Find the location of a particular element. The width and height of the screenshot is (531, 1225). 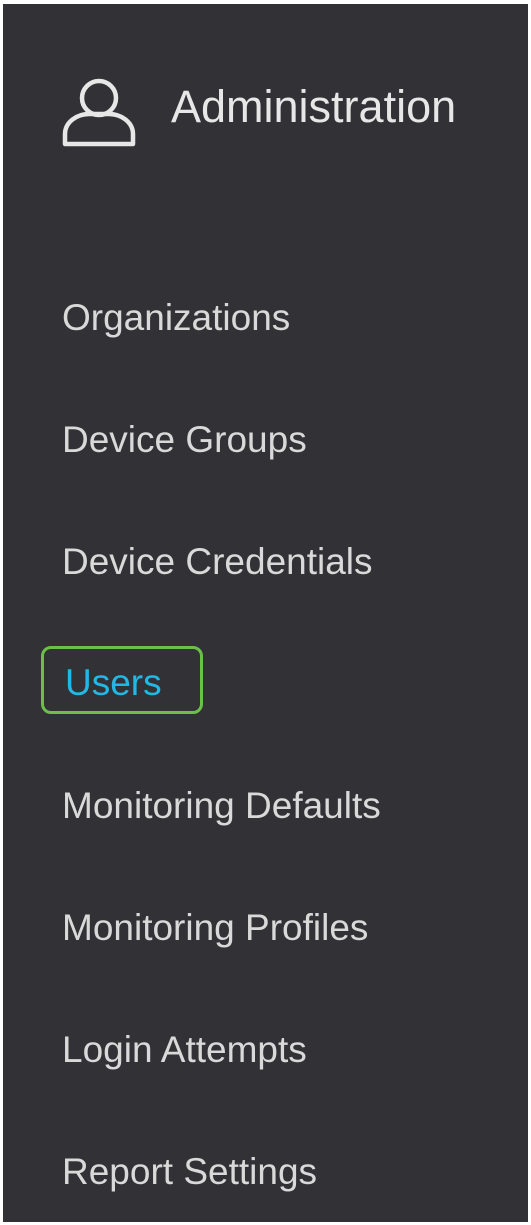

menu-item-report-settings: Report Settings is located at coordinates (189, 1172).